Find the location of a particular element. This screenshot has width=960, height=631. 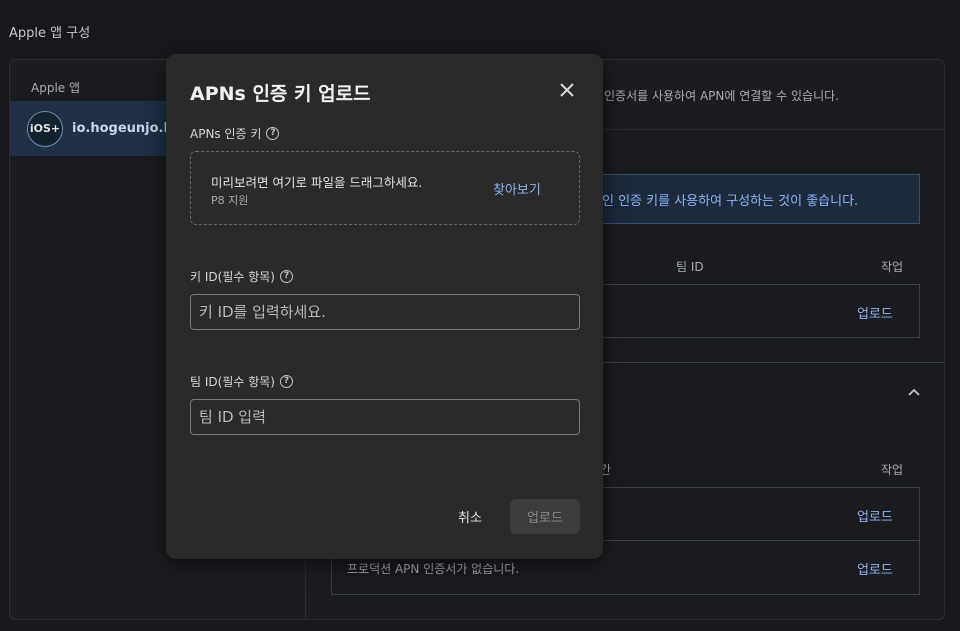

file-drop-zone: 미리보려면 여기로 파일을 드래그하세요. P8 지원 찾아보기 is located at coordinates (385, 188).